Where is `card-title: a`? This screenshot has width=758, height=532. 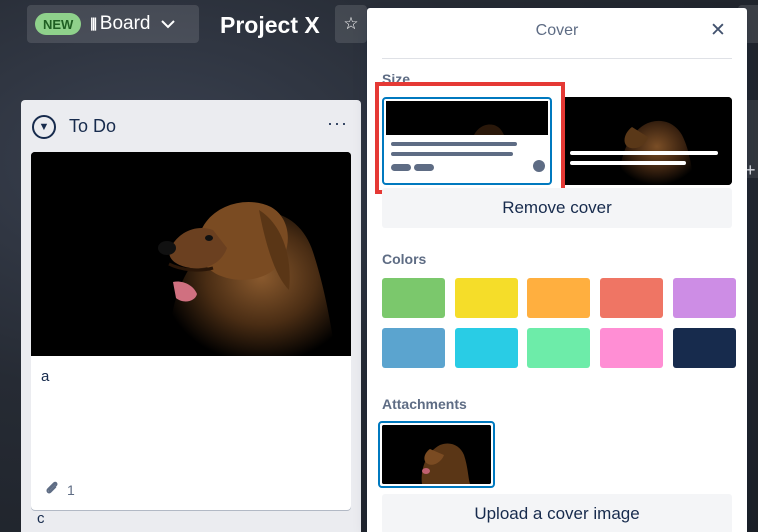 card-title: a is located at coordinates (45, 376).